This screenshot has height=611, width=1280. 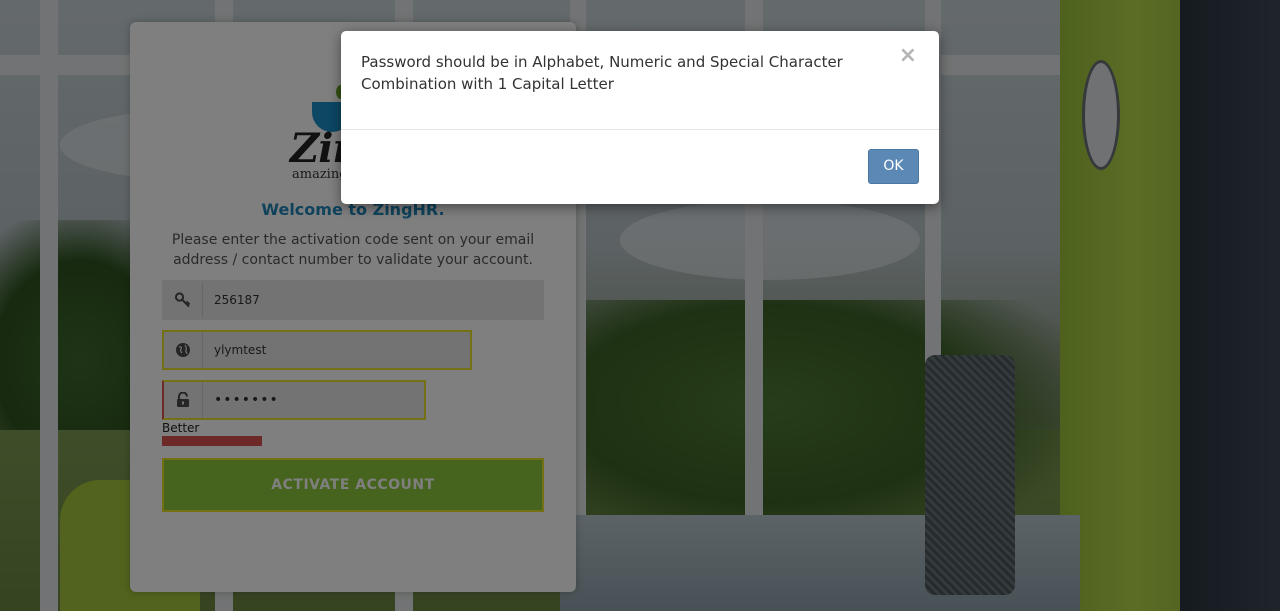 I want to click on dialog-divider, so click(x=640, y=129).